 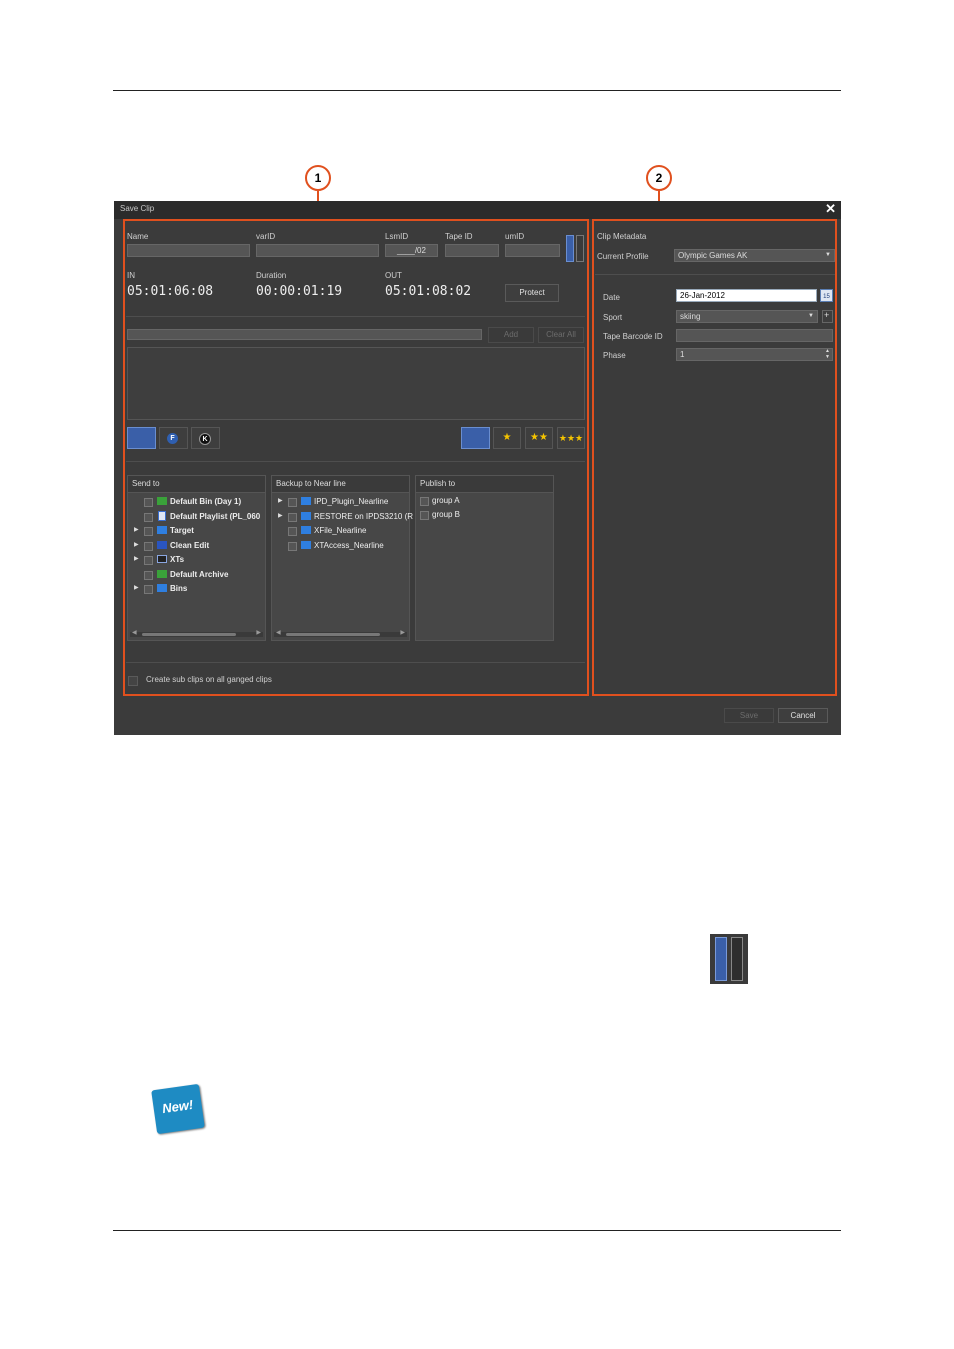 I want to click on save-button: Save, so click(x=749, y=715).